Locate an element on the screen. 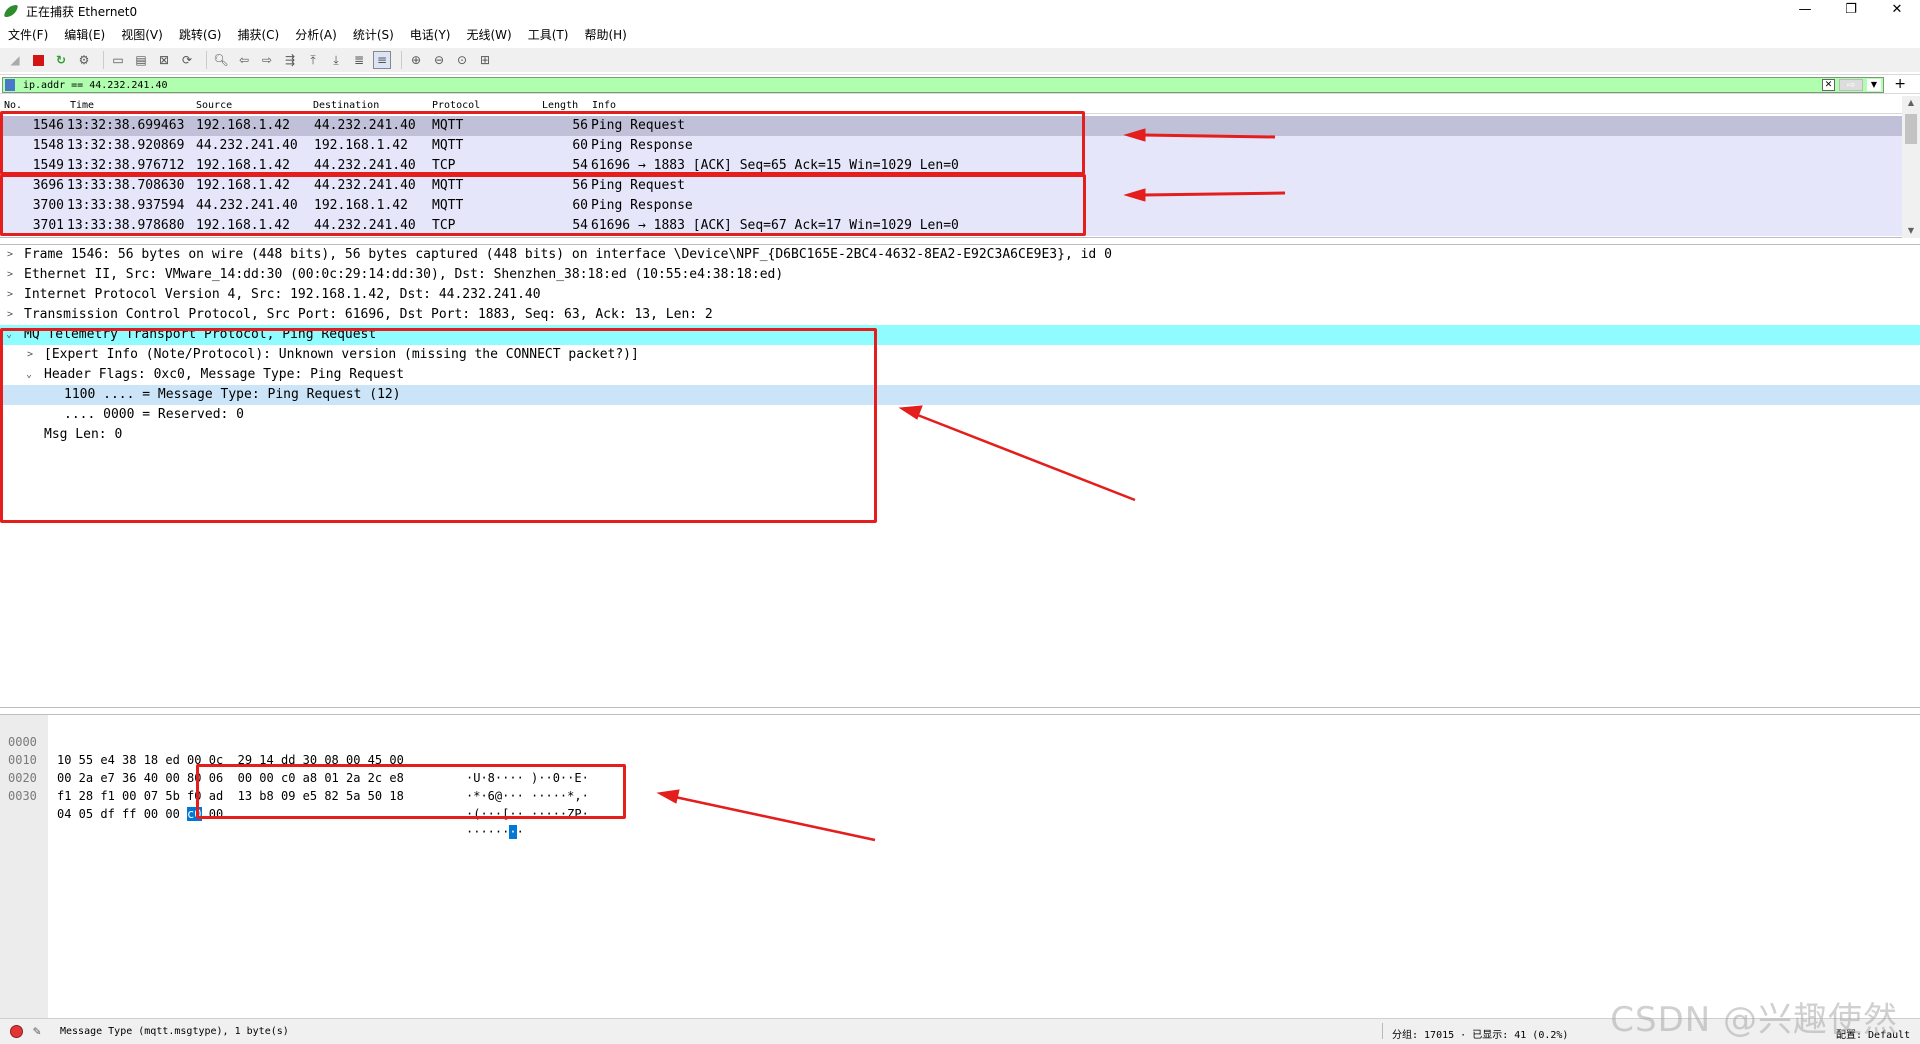 The width and height of the screenshot is (1920, 1044). status-divider is located at coordinates (1382, 1031).